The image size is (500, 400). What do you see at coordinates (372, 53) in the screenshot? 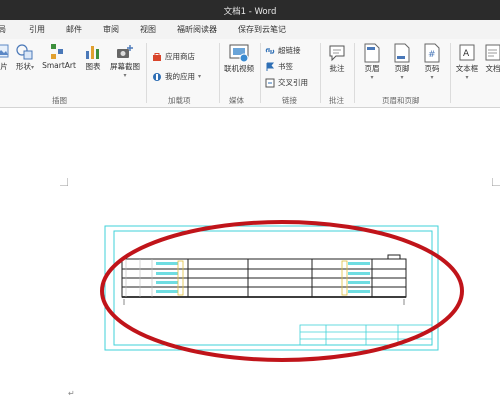
I see `header-icon` at bounding box center [372, 53].